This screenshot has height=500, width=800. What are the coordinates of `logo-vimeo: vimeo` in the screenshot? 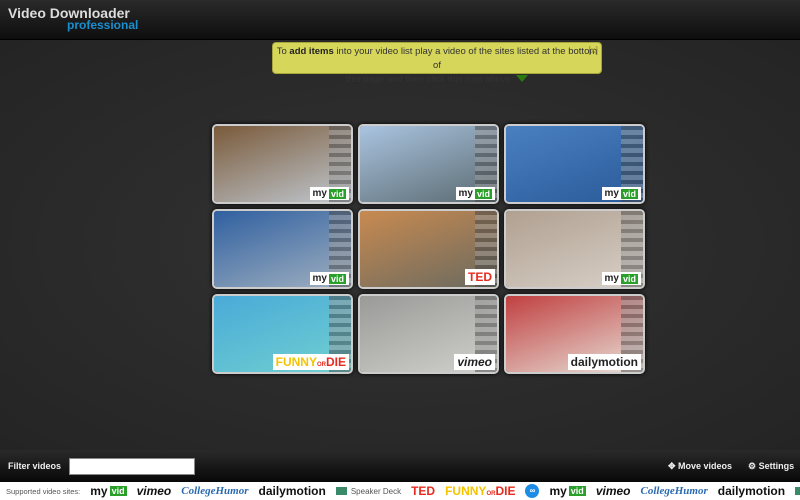 It's located at (474, 362).